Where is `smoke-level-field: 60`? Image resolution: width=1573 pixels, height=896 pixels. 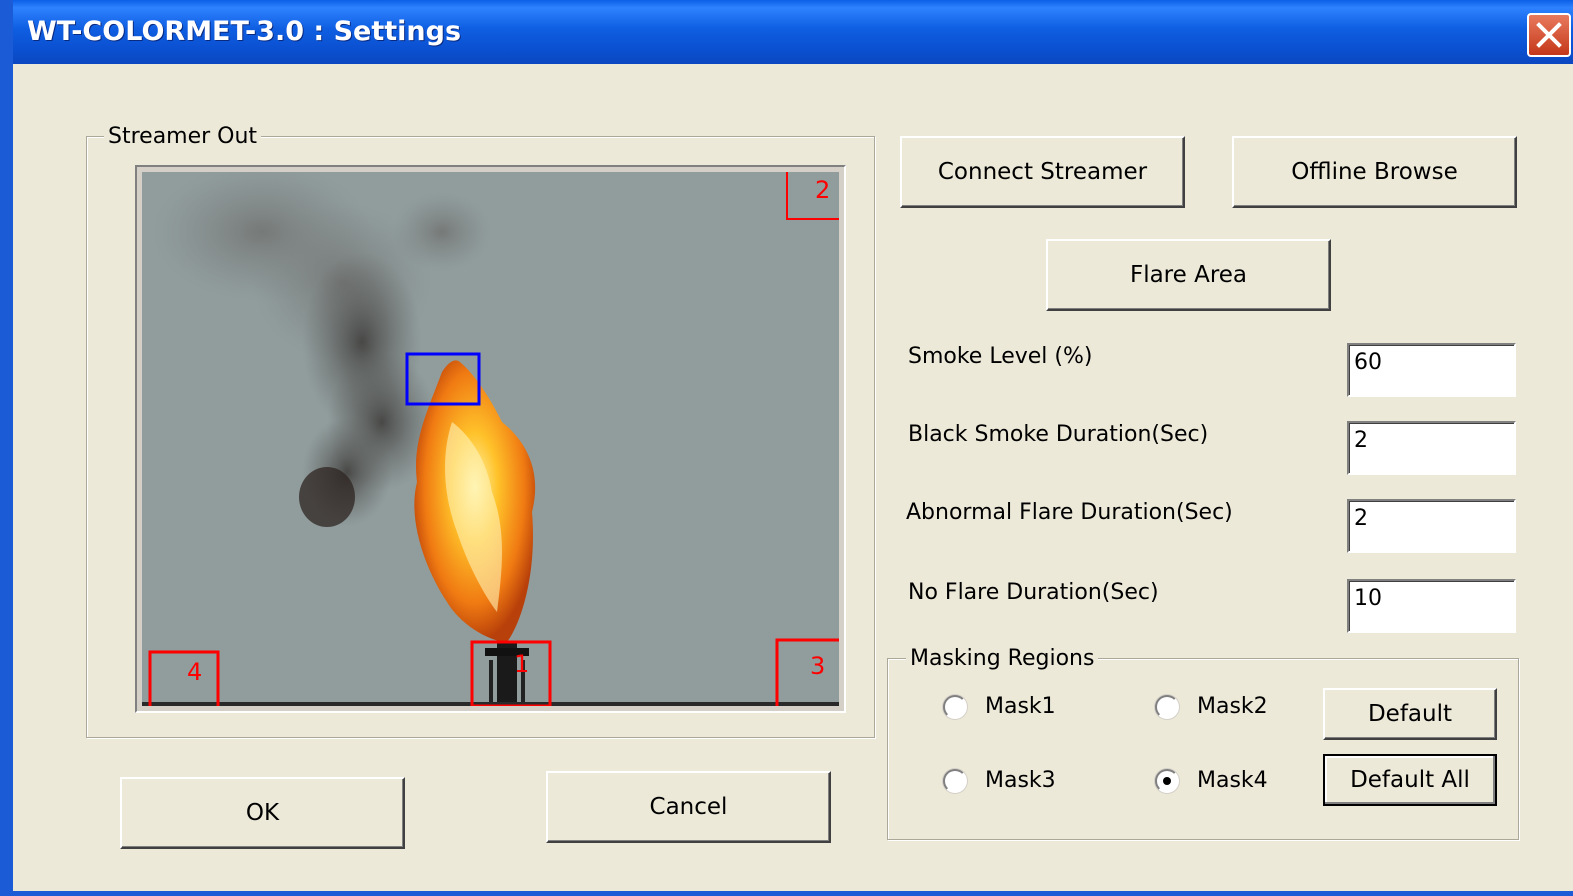 smoke-level-field: 60 is located at coordinates (1431, 370).